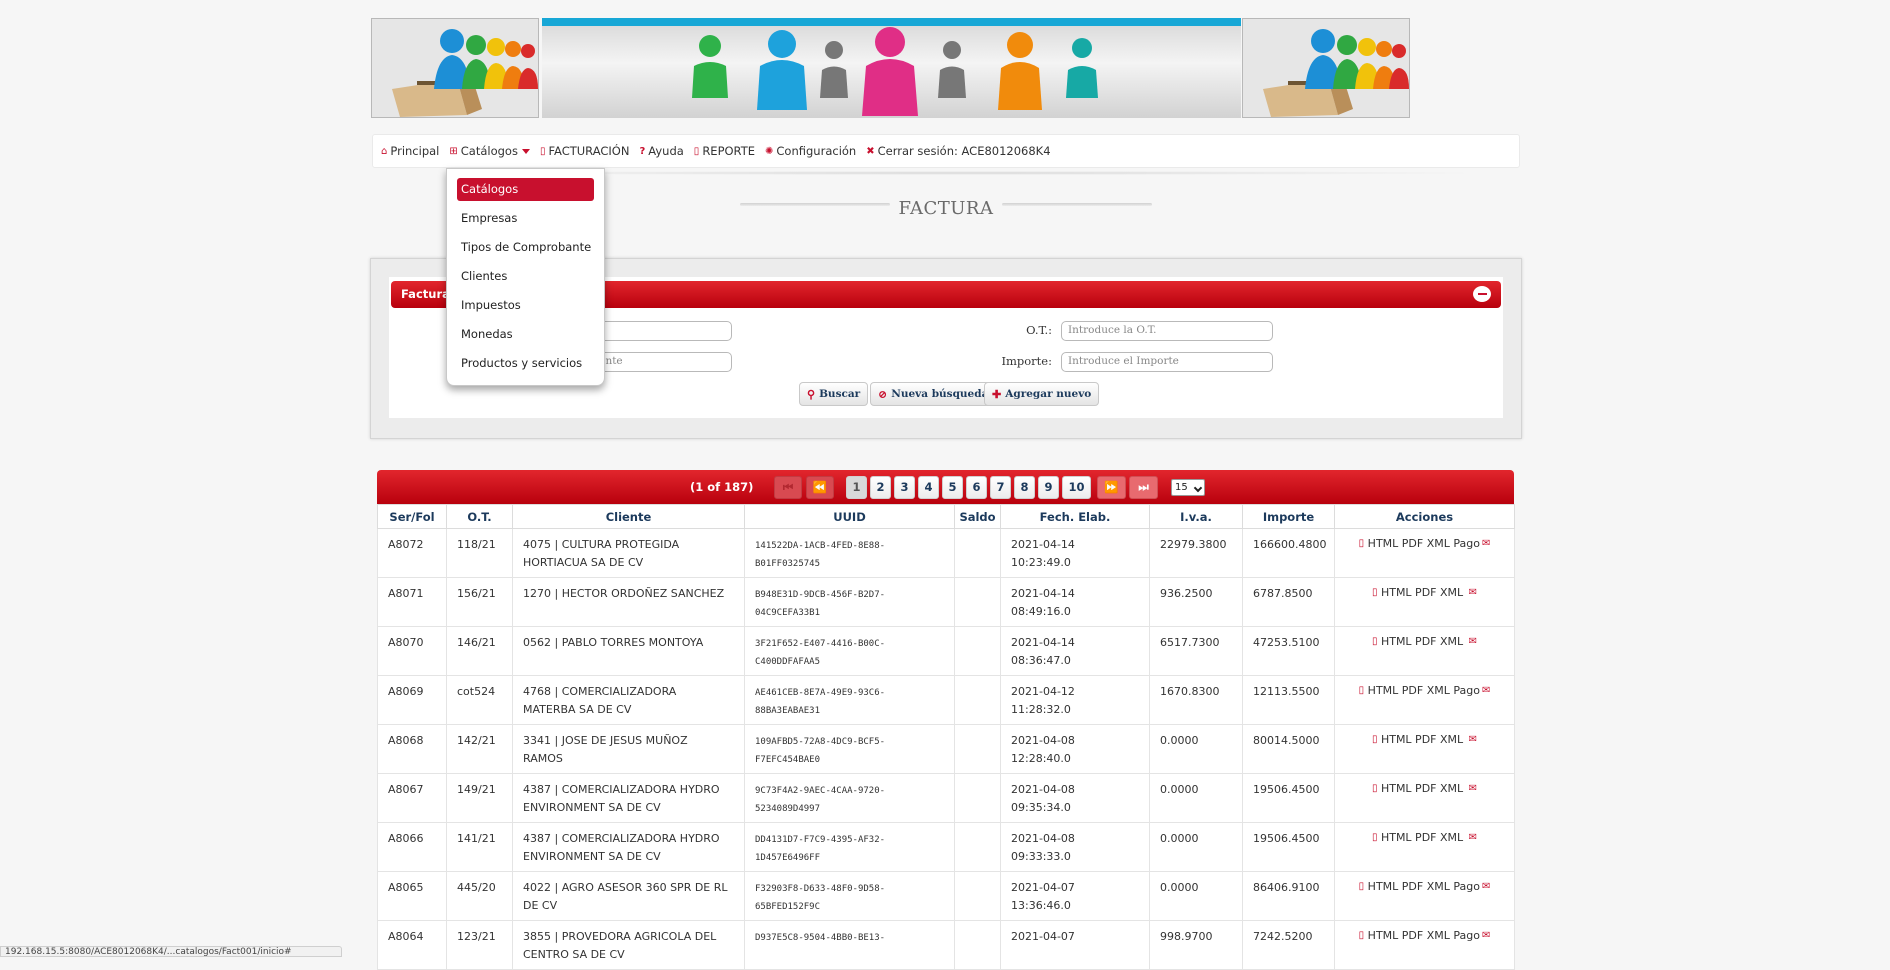 The width and height of the screenshot is (1890, 970). What do you see at coordinates (479, 847) in the screenshot?
I see `cell-ot: 141/21` at bounding box center [479, 847].